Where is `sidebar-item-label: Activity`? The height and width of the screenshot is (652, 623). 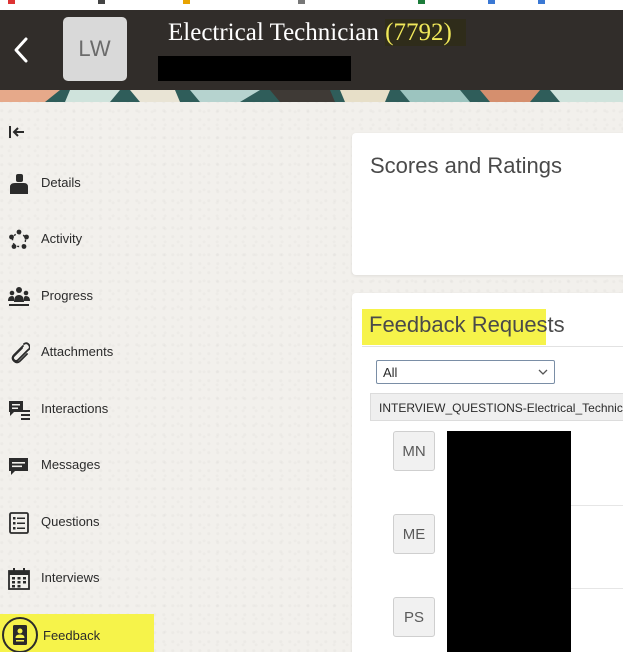 sidebar-item-label: Activity is located at coordinates (62, 238).